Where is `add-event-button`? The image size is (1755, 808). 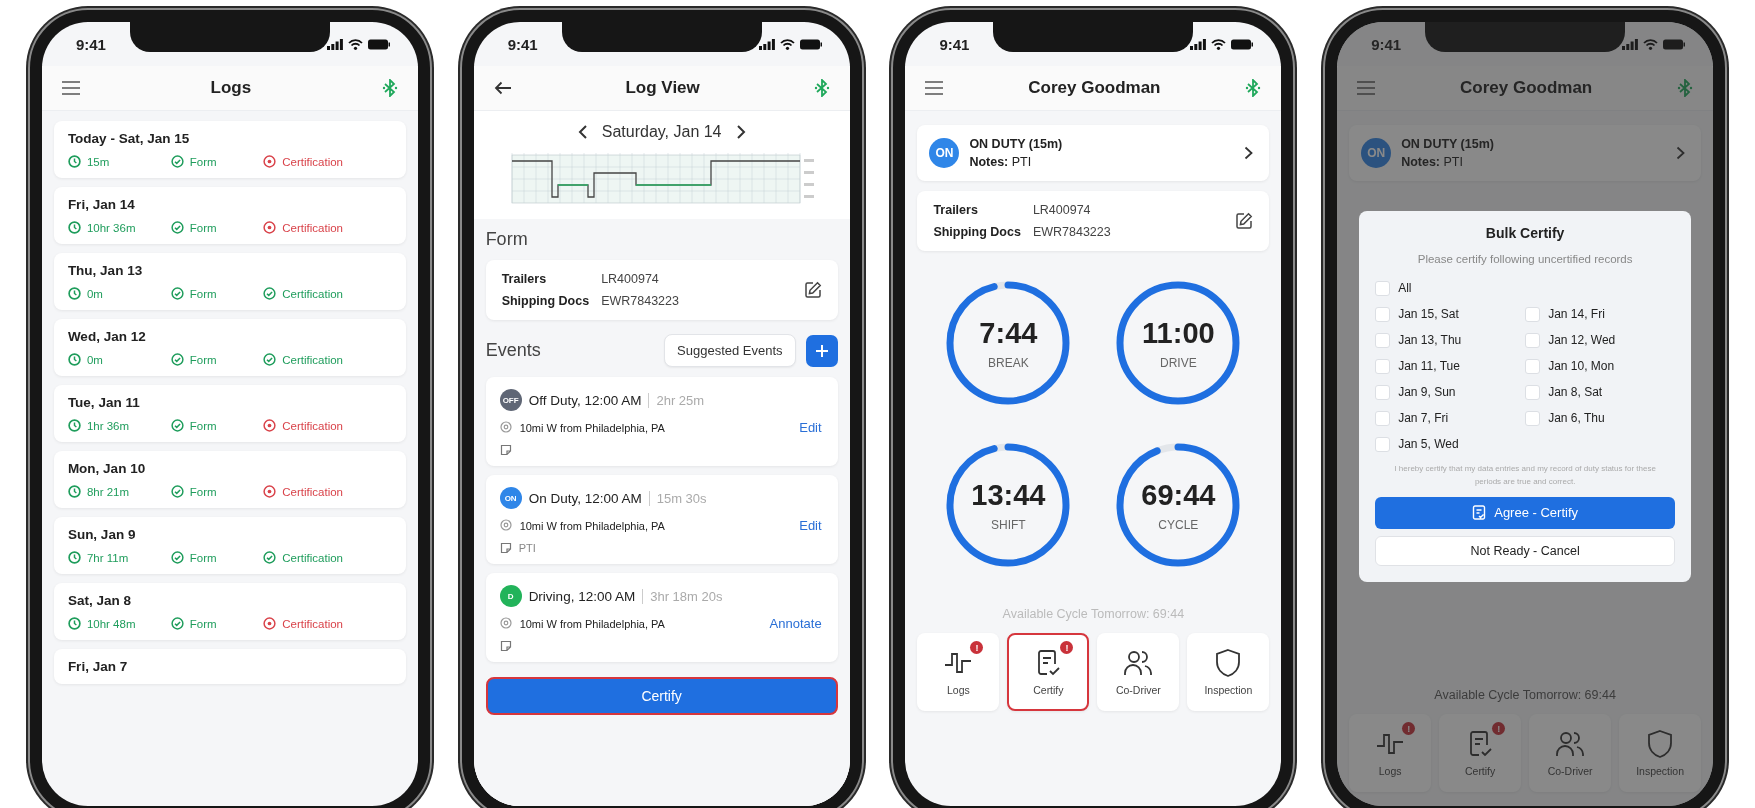
add-event-button is located at coordinates (821, 350).